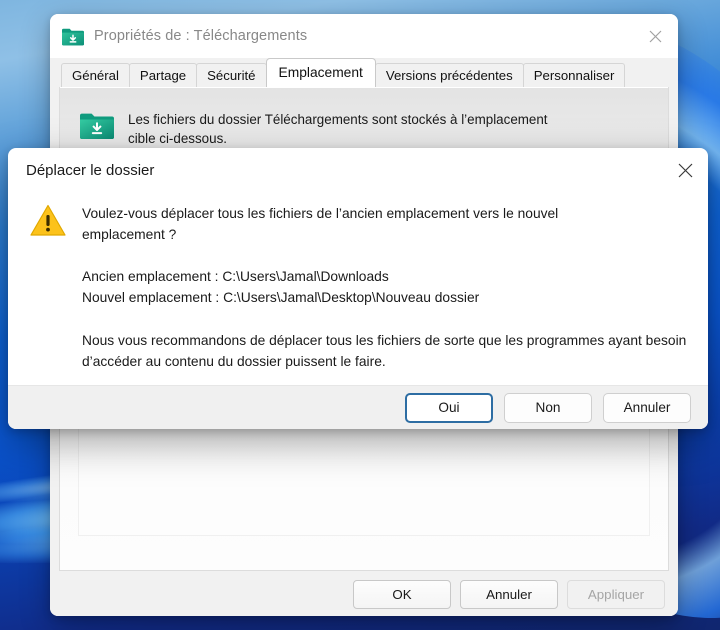  What do you see at coordinates (231, 75) in the screenshot?
I see `tab-securite: Sécurité` at bounding box center [231, 75].